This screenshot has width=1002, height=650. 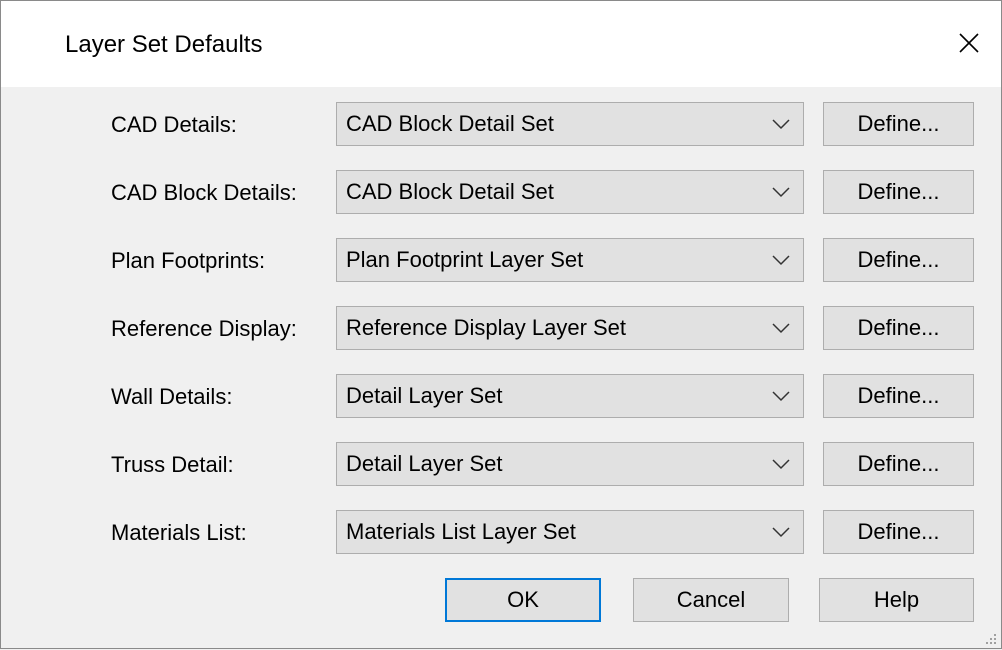 I want to click on dialog-title: Layer Set Defaults, so click(x=164, y=44).